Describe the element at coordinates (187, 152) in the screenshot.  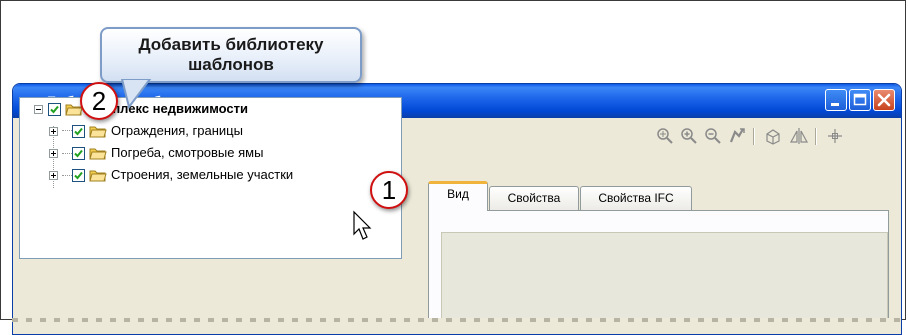
I see `tree-item-label: Погреба, смотровые ямы` at that location.